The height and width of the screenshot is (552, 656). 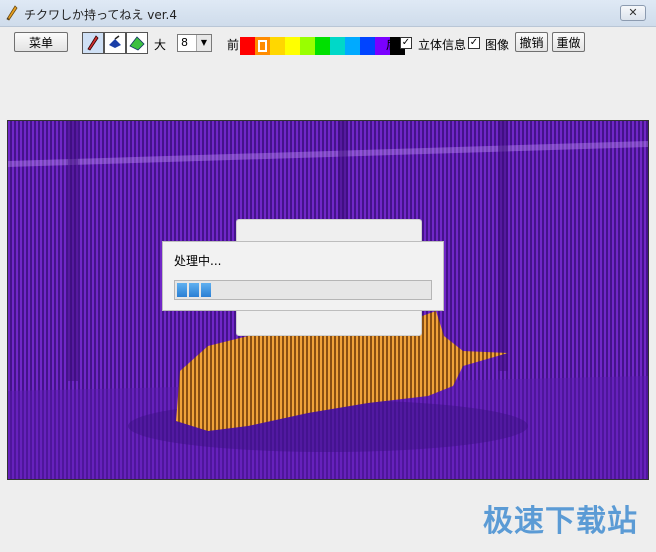 I want to click on stereo-label: 立体信息, so click(x=442, y=45).